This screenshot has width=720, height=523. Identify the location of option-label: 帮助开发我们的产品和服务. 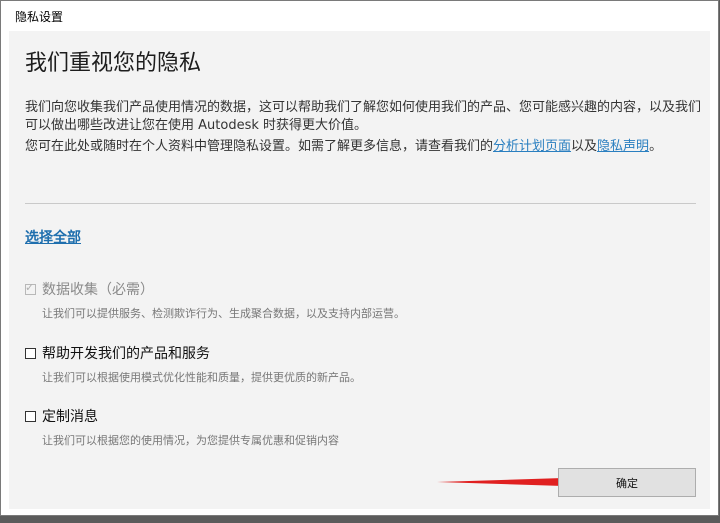
(126, 353).